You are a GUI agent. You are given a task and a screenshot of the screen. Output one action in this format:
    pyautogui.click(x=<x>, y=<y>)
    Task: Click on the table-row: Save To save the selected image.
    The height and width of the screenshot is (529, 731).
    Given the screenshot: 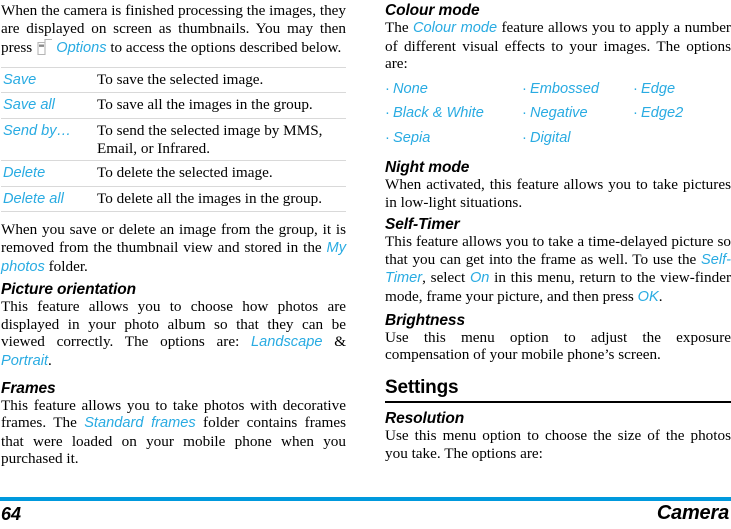 What is the action you would take?
    pyautogui.click(x=173, y=80)
    